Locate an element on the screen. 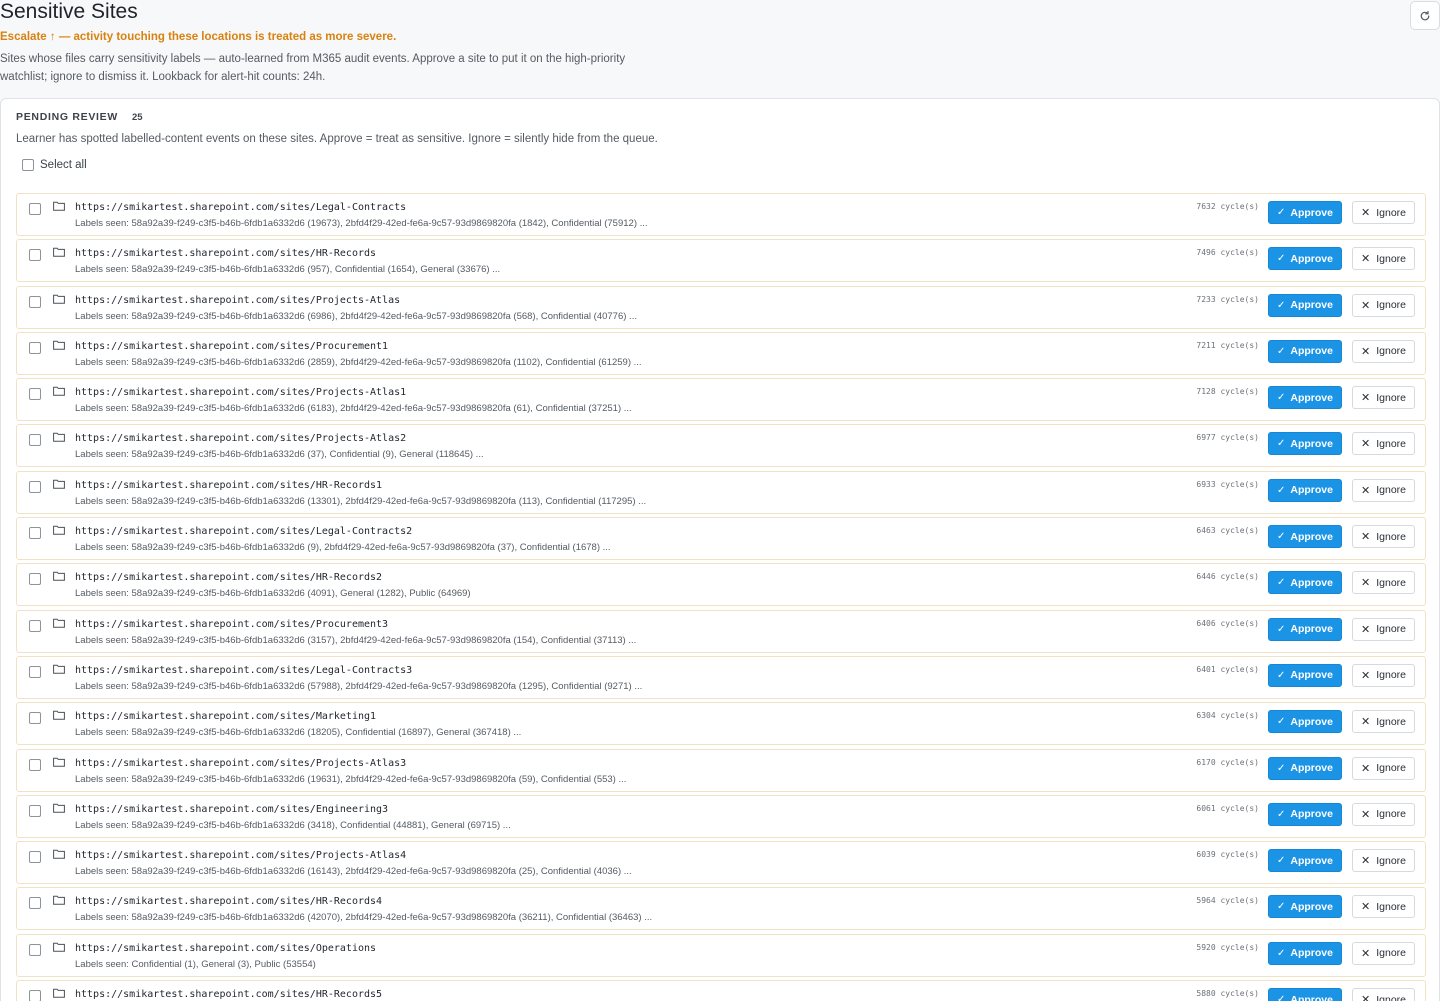 This screenshot has width=1440, height=1001. select-all-checkbox is located at coordinates (28, 165).